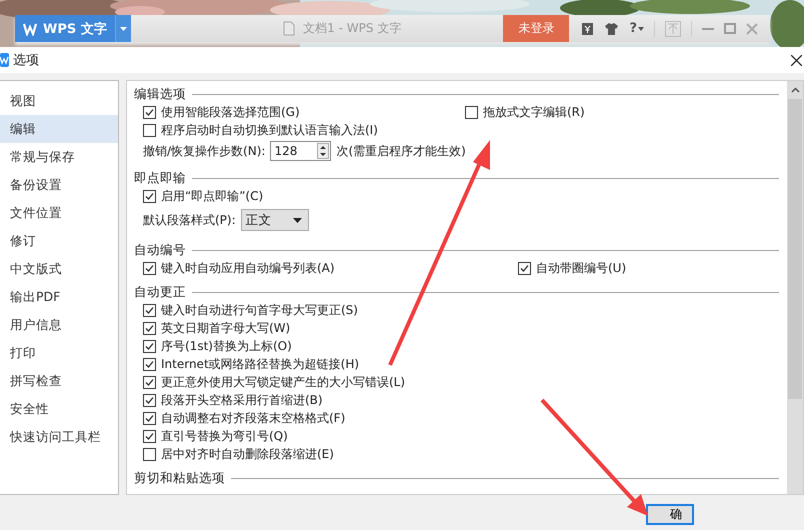 The width and height of the screenshot is (804, 530). I want to click on app-menu-button, so click(123, 28).